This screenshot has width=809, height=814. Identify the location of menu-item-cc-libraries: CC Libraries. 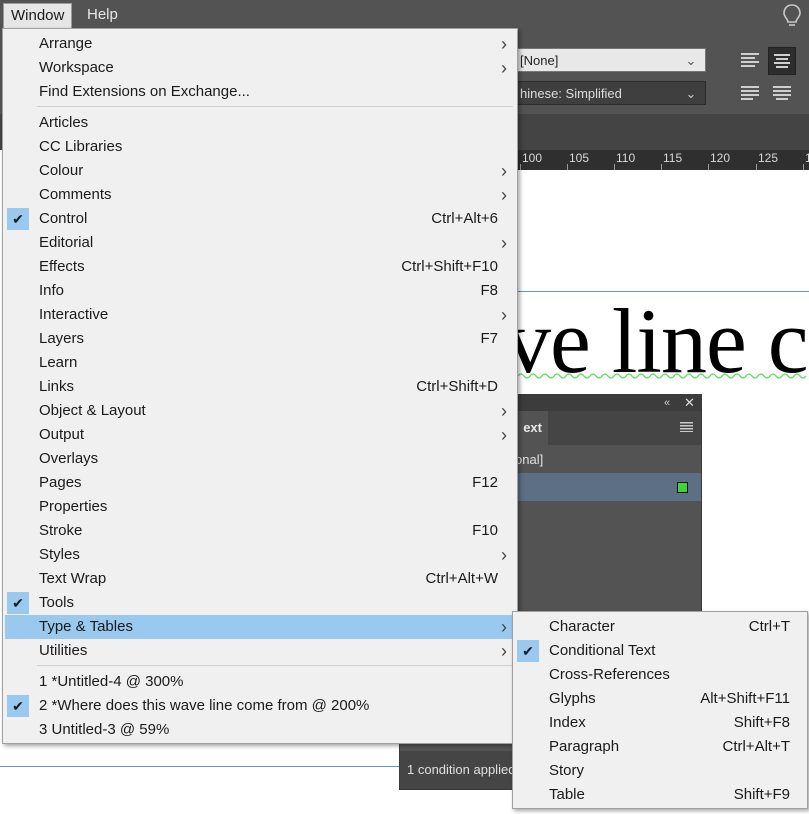
(260, 147).